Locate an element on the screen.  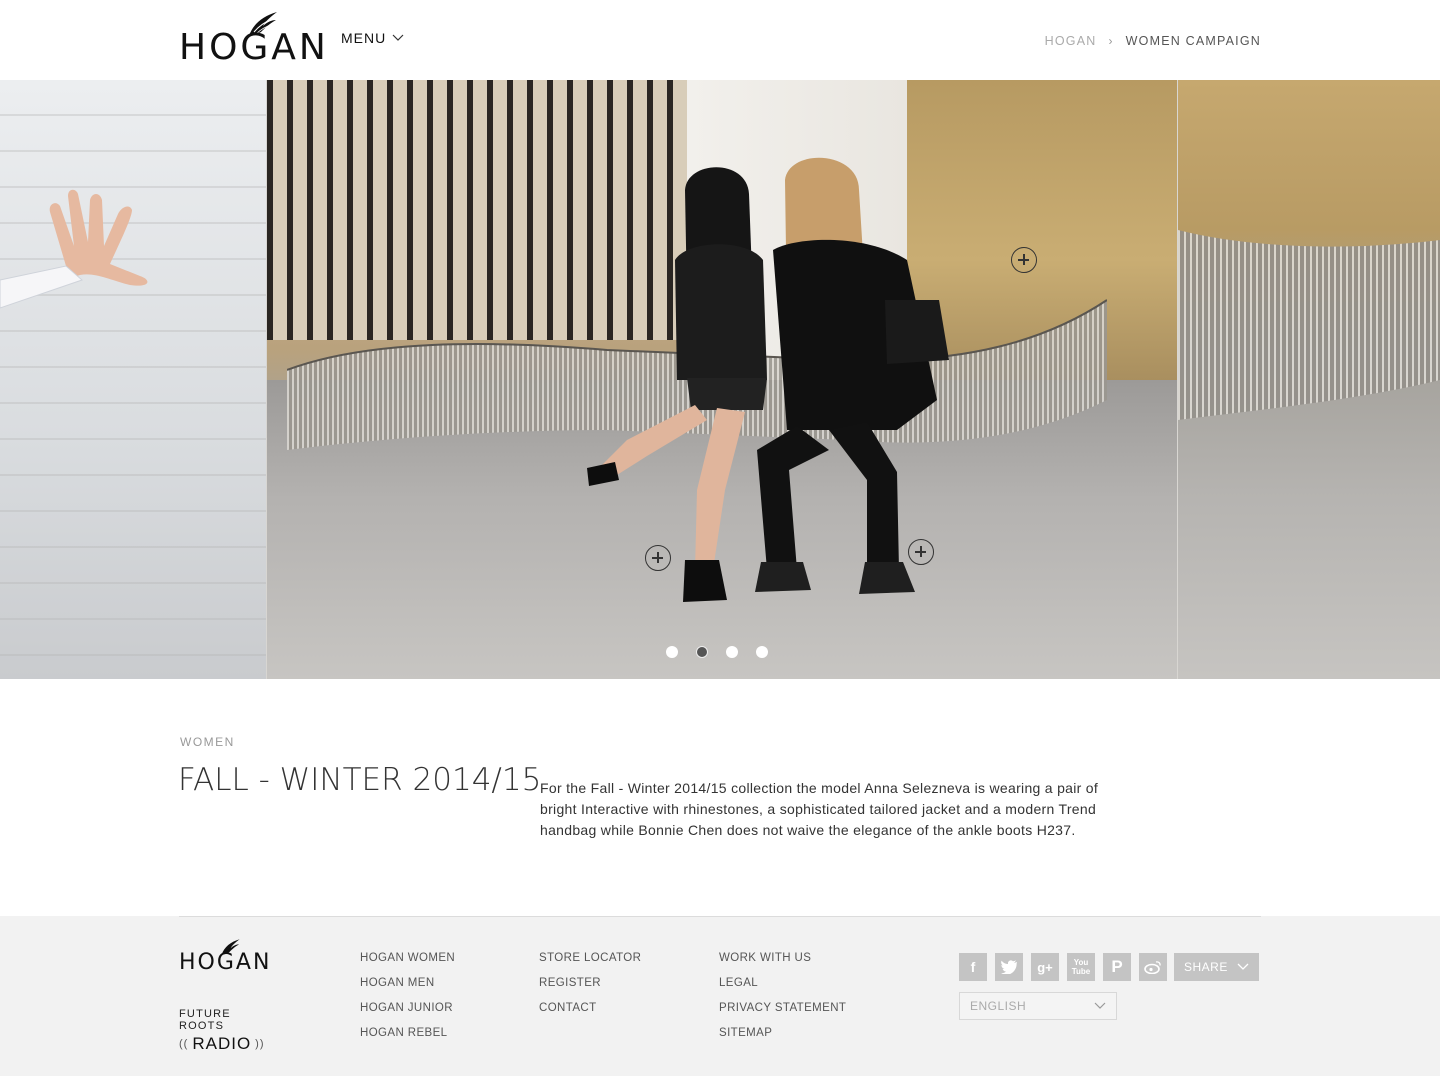
footer-logo-wordmark: HOGAN is located at coordinates (225, 962).